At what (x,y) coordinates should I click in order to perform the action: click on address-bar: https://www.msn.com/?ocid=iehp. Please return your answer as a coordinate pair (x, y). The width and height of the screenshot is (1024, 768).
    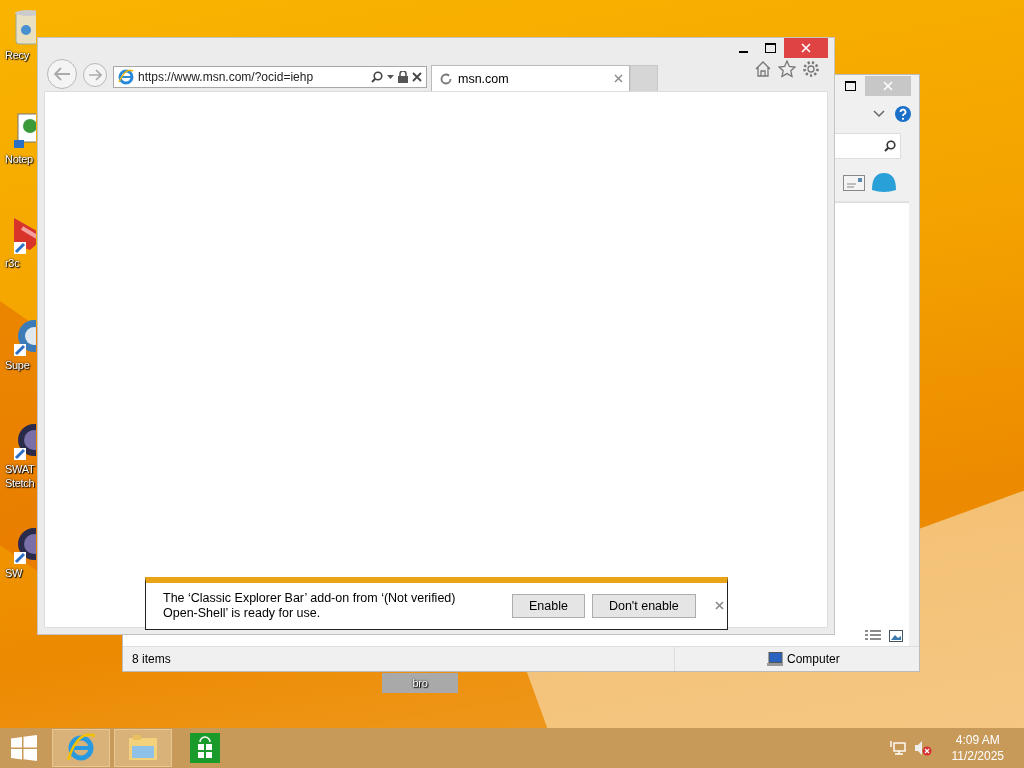
    Looking at the image, I should click on (270, 77).